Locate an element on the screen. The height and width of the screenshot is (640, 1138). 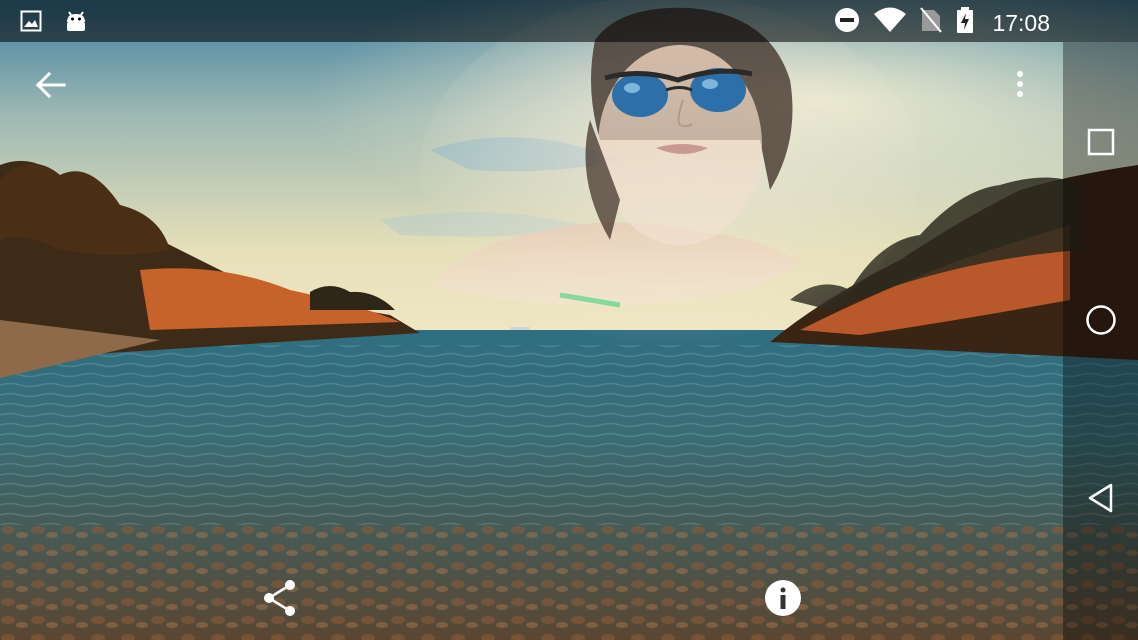
home-icon is located at coordinates (1101, 320).